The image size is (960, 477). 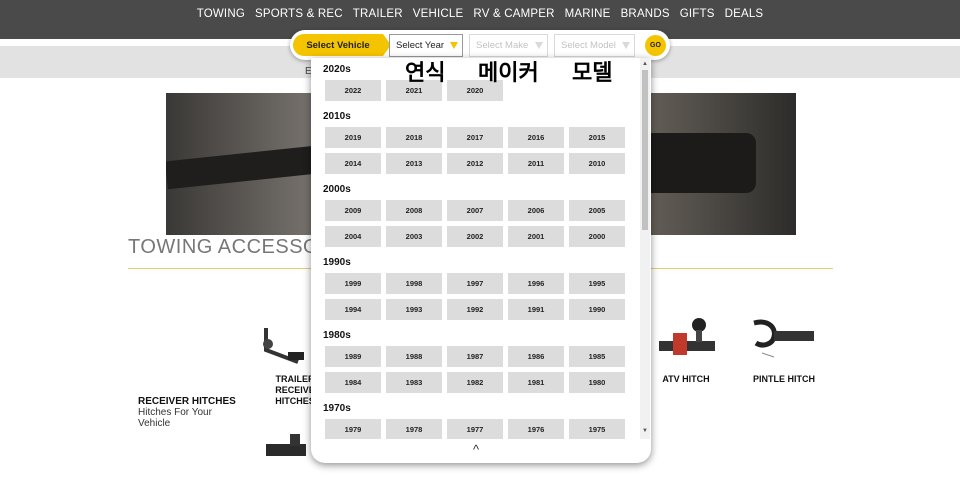 What do you see at coordinates (475, 283) in the screenshot?
I see `year-option-button: 1997` at bounding box center [475, 283].